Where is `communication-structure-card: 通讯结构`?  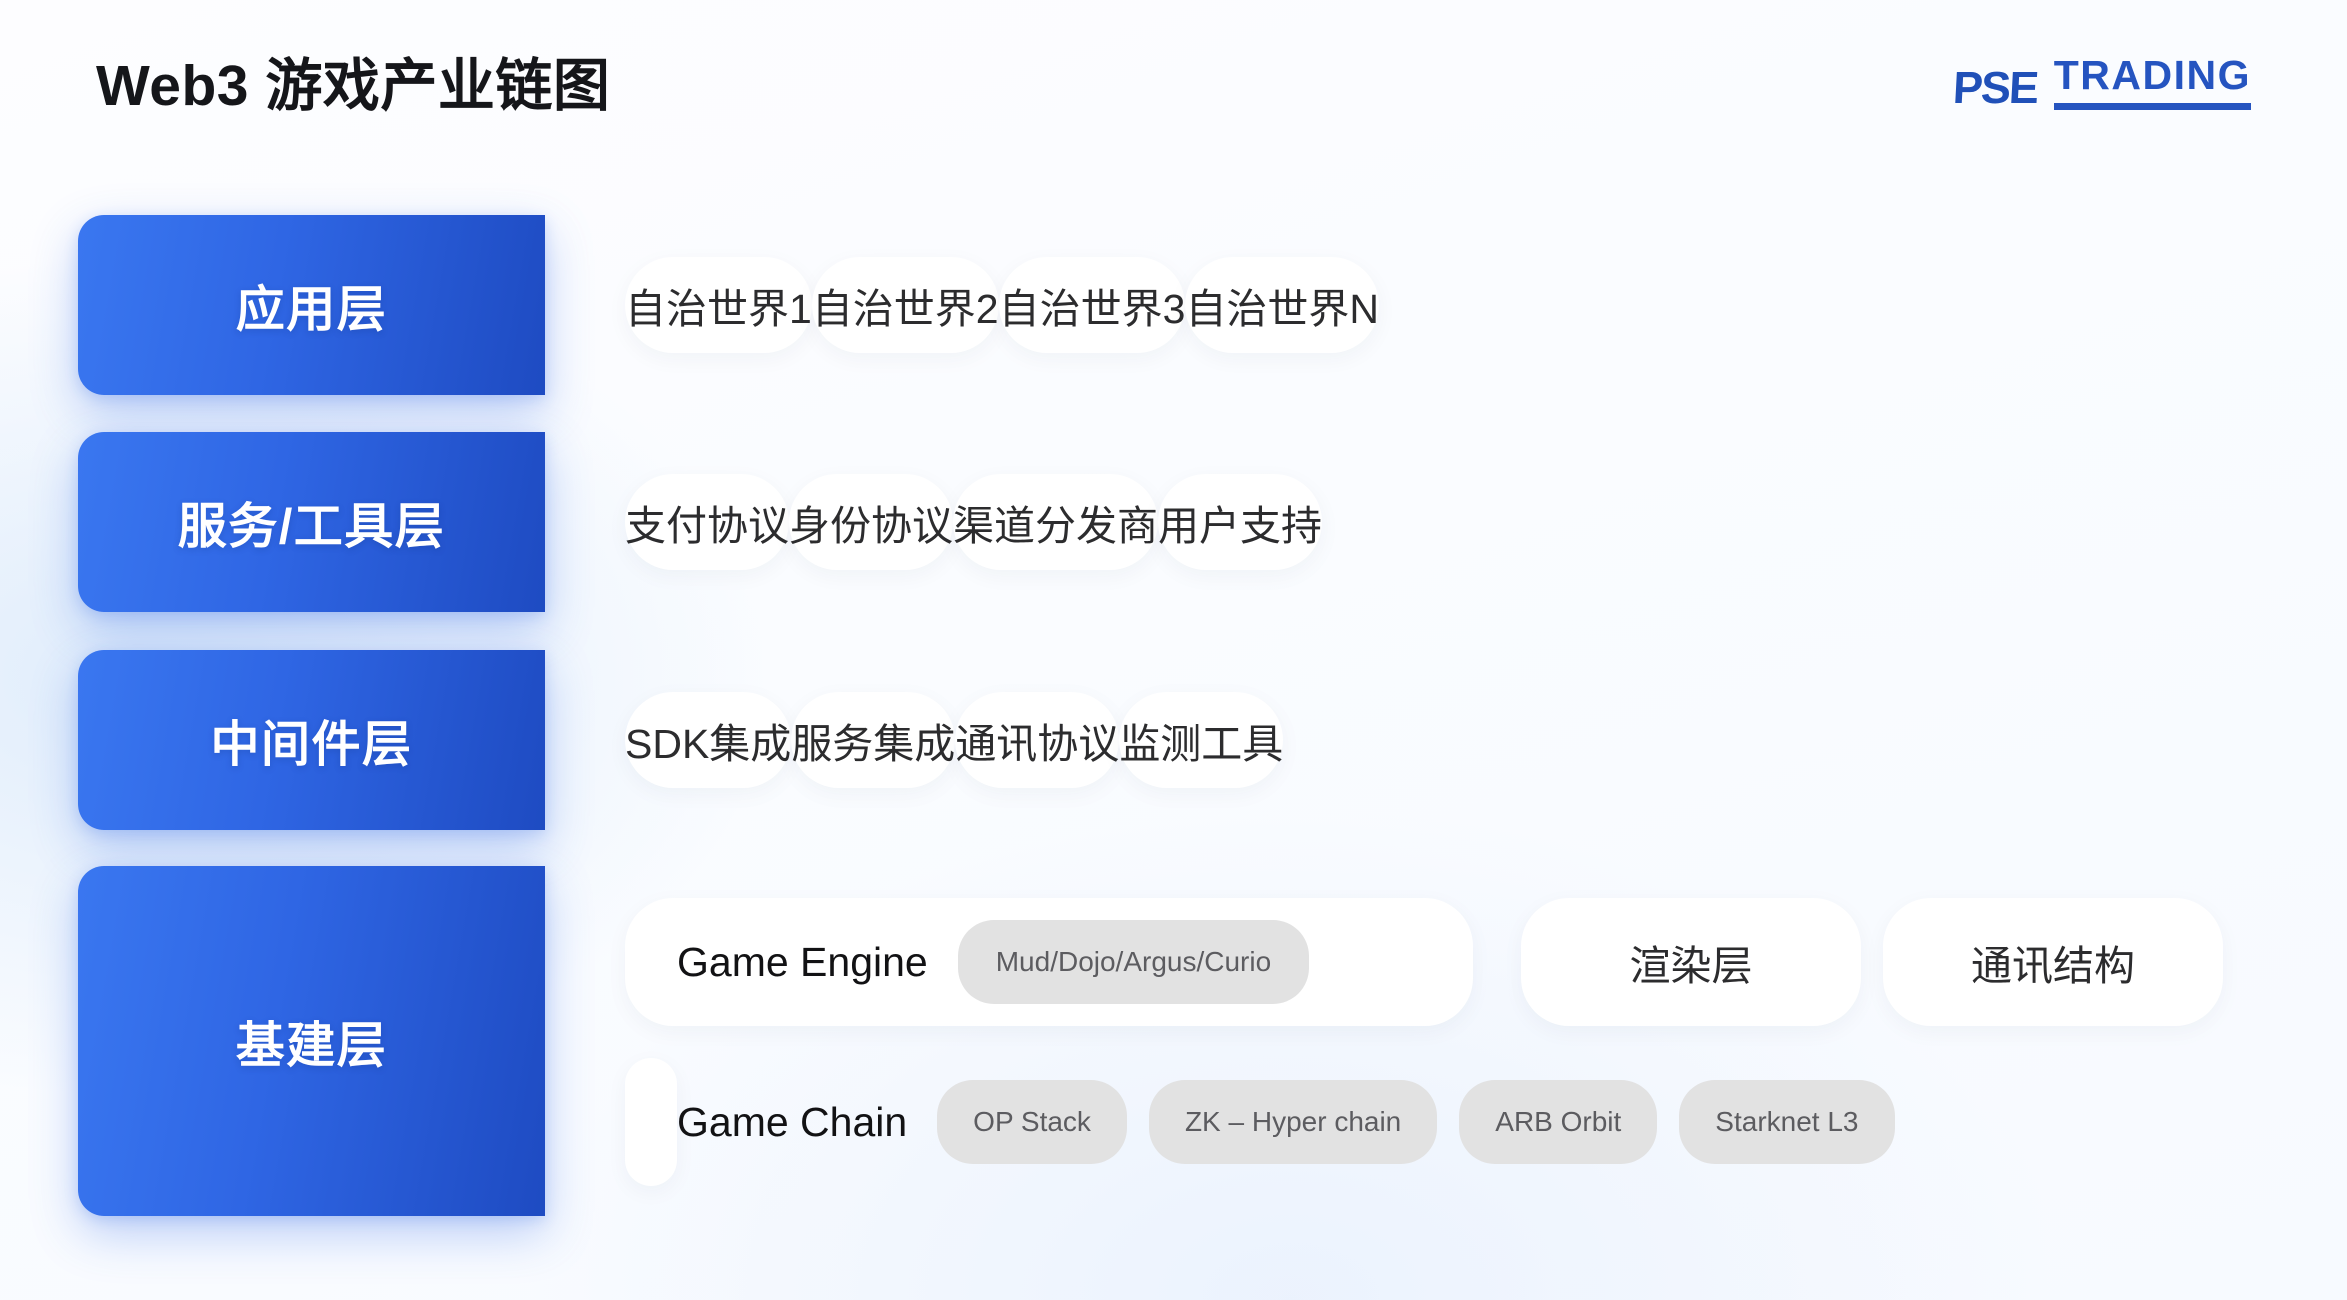 communication-structure-card: 通讯结构 is located at coordinates (2053, 962).